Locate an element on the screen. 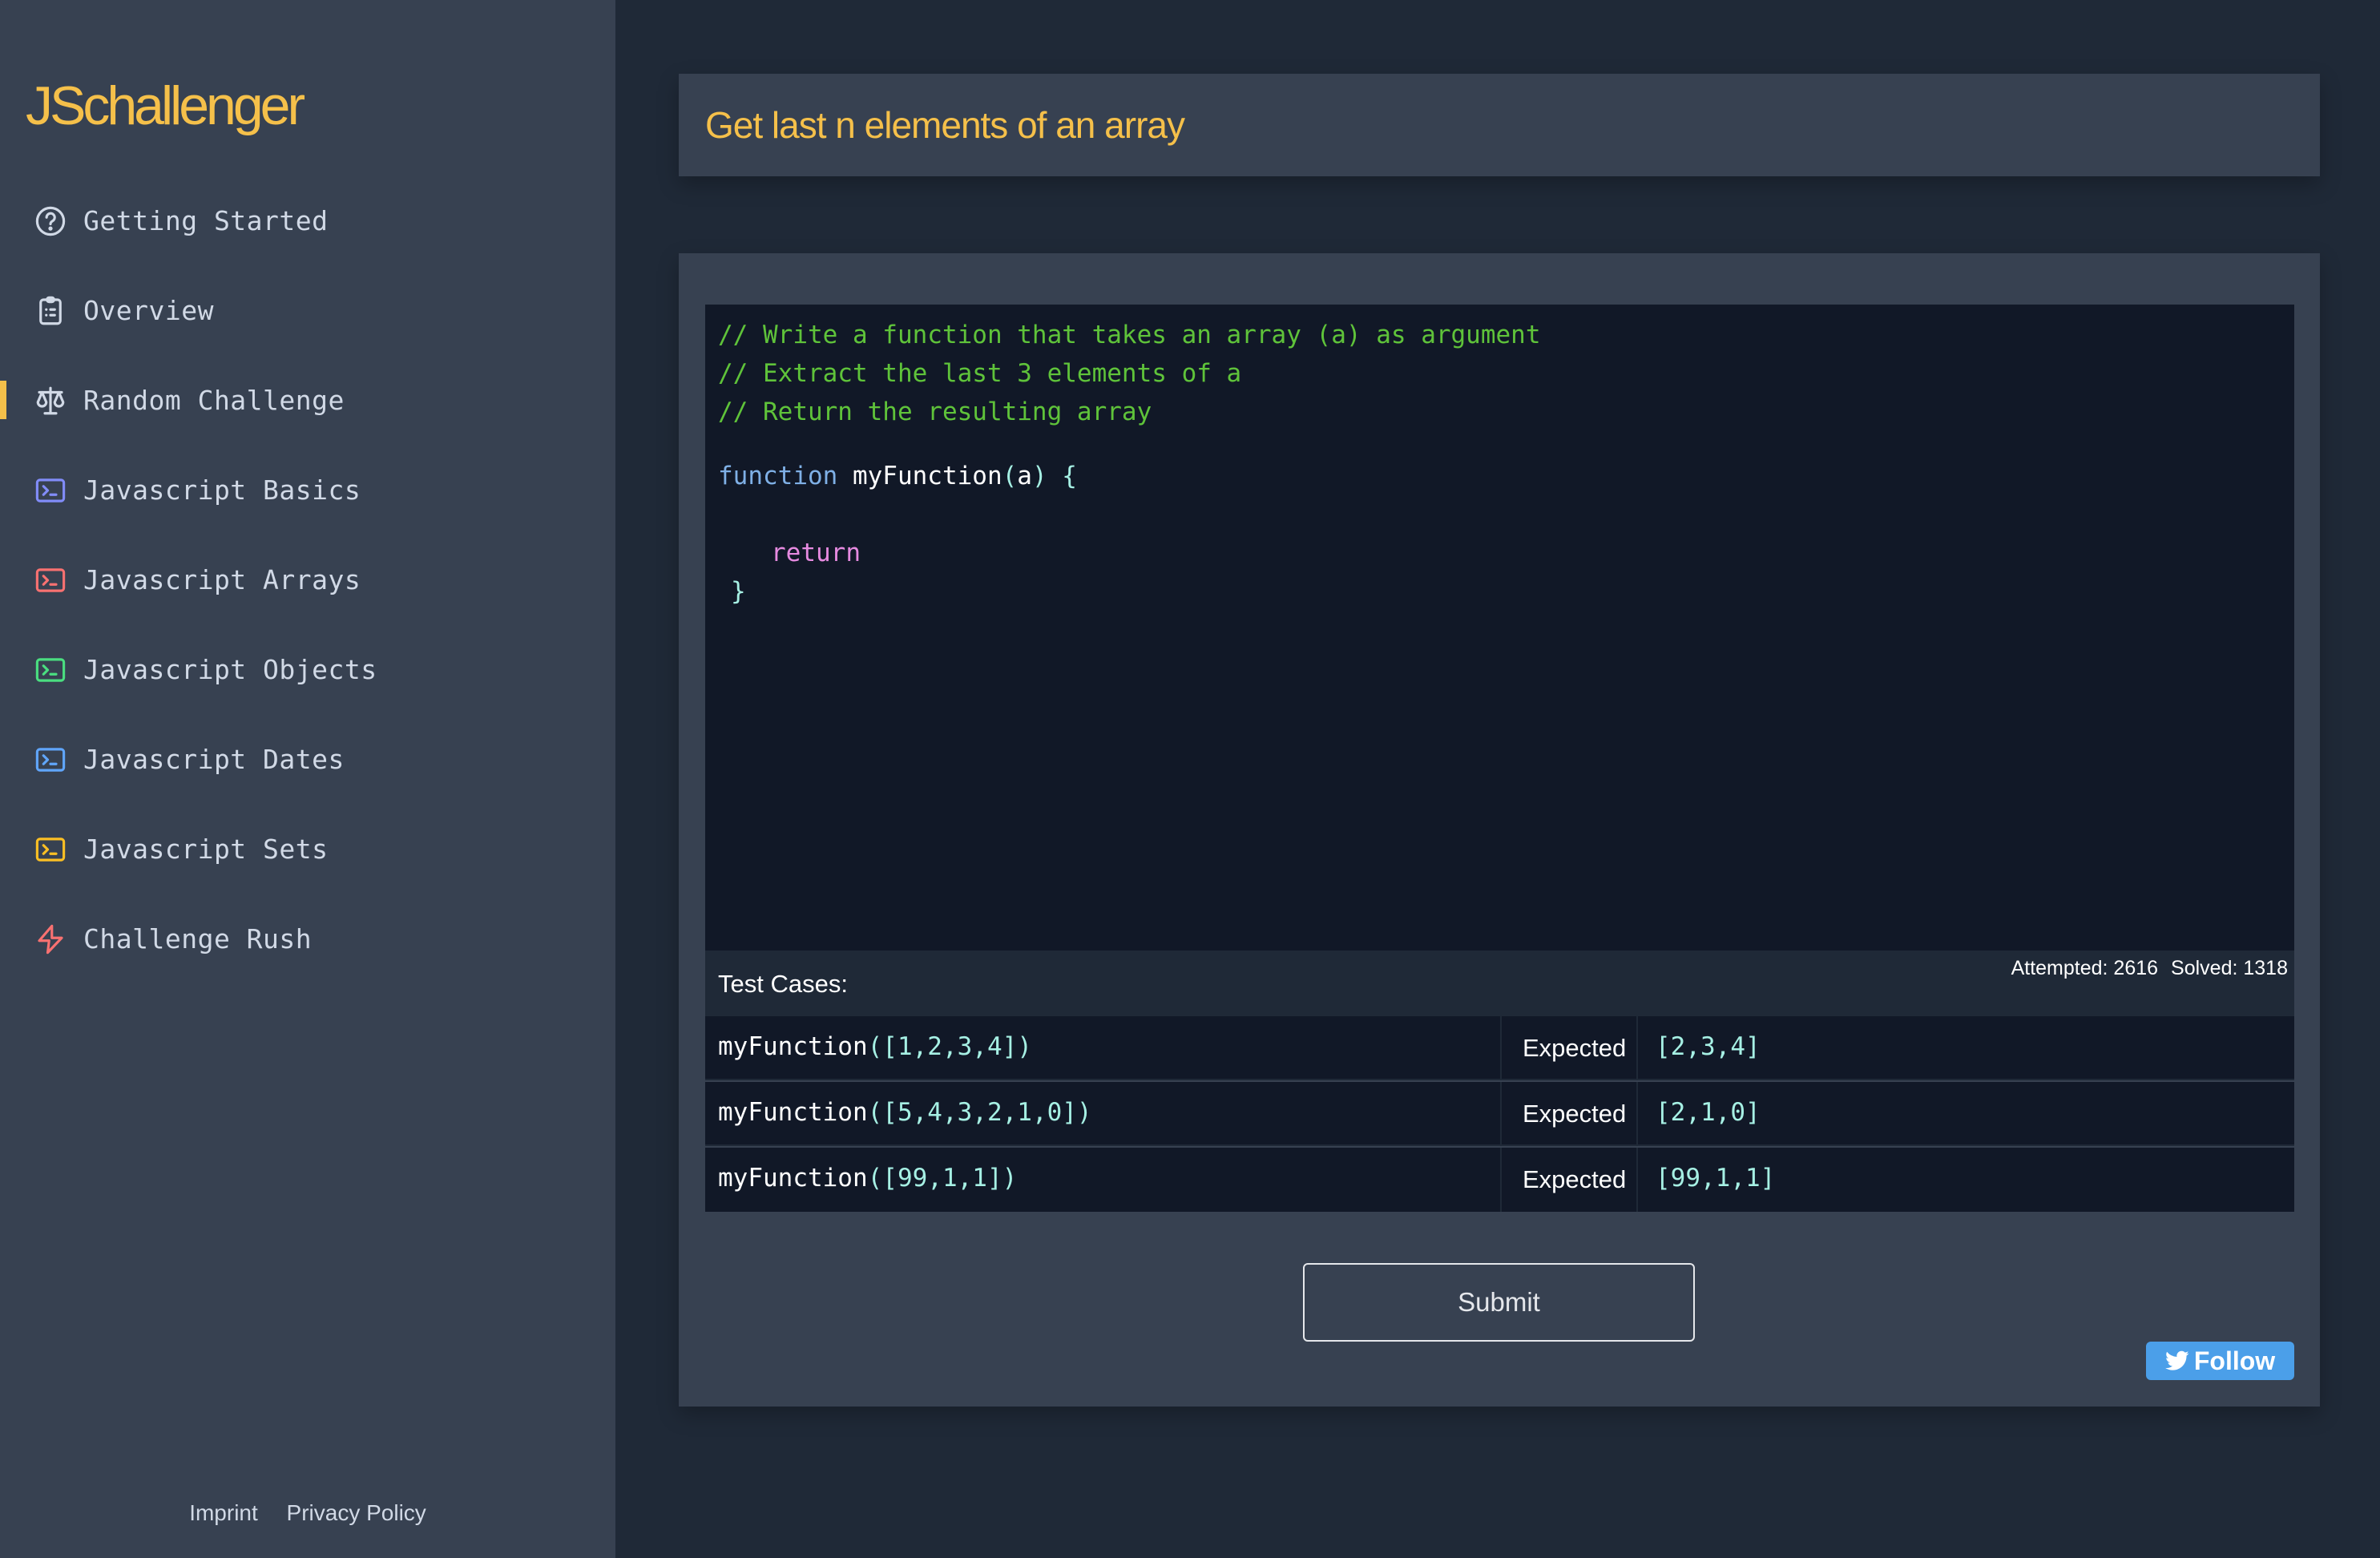 The height and width of the screenshot is (1558, 2380). code-comment: // Return the resulting array is located at coordinates (935, 412).